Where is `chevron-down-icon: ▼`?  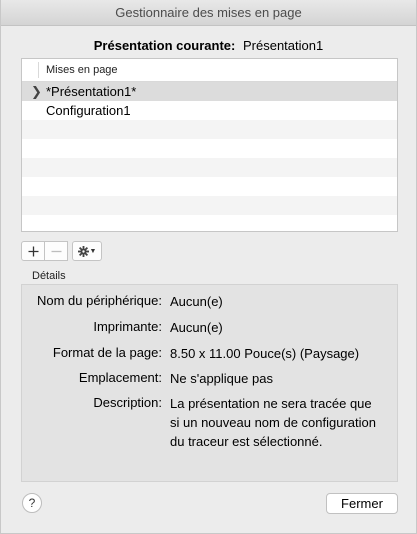
chevron-down-icon: ▼ is located at coordinates (93, 251).